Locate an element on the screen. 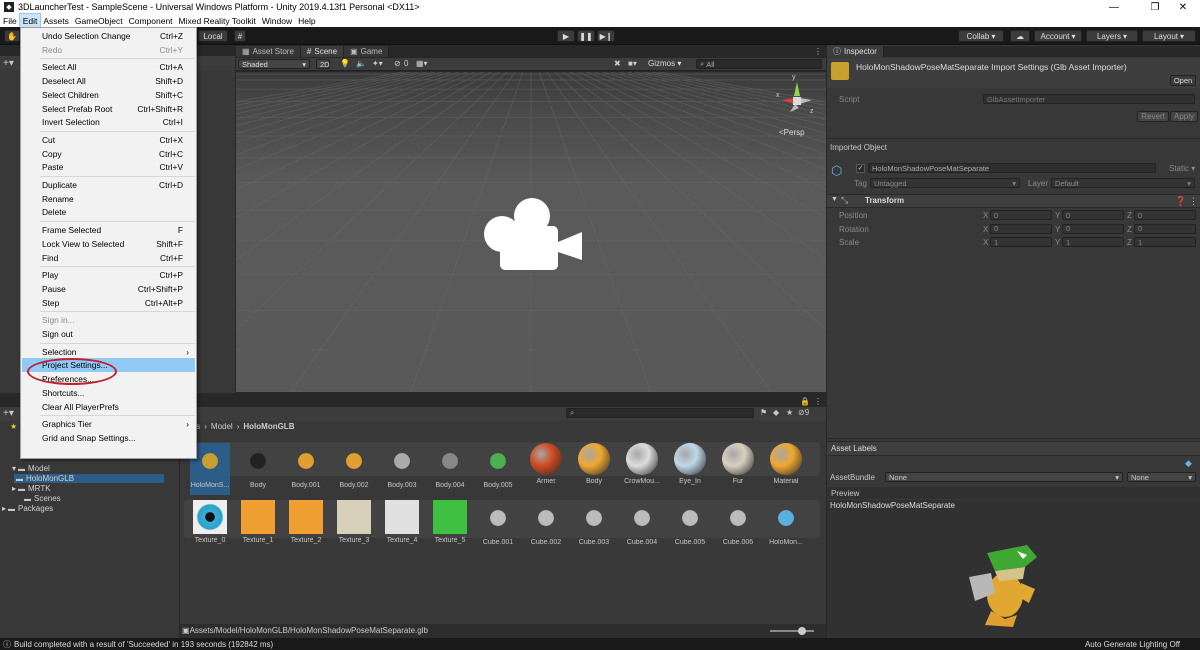 The height and width of the screenshot is (650, 1200). edit-menu-item-lock-view-to-selected: Lock View to Selected Shift+F is located at coordinates (108, 244).